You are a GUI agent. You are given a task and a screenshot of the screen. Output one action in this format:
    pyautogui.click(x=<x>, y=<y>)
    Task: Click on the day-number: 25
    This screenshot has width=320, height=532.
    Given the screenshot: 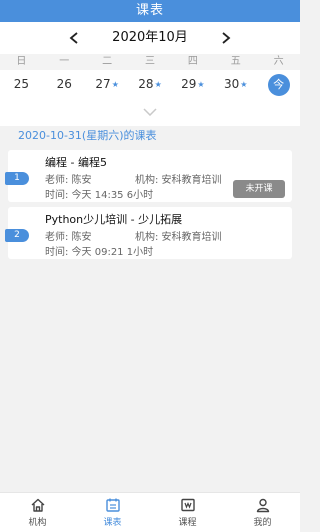 What is the action you would take?
    pyautogui.click(x=21, y=84)
    